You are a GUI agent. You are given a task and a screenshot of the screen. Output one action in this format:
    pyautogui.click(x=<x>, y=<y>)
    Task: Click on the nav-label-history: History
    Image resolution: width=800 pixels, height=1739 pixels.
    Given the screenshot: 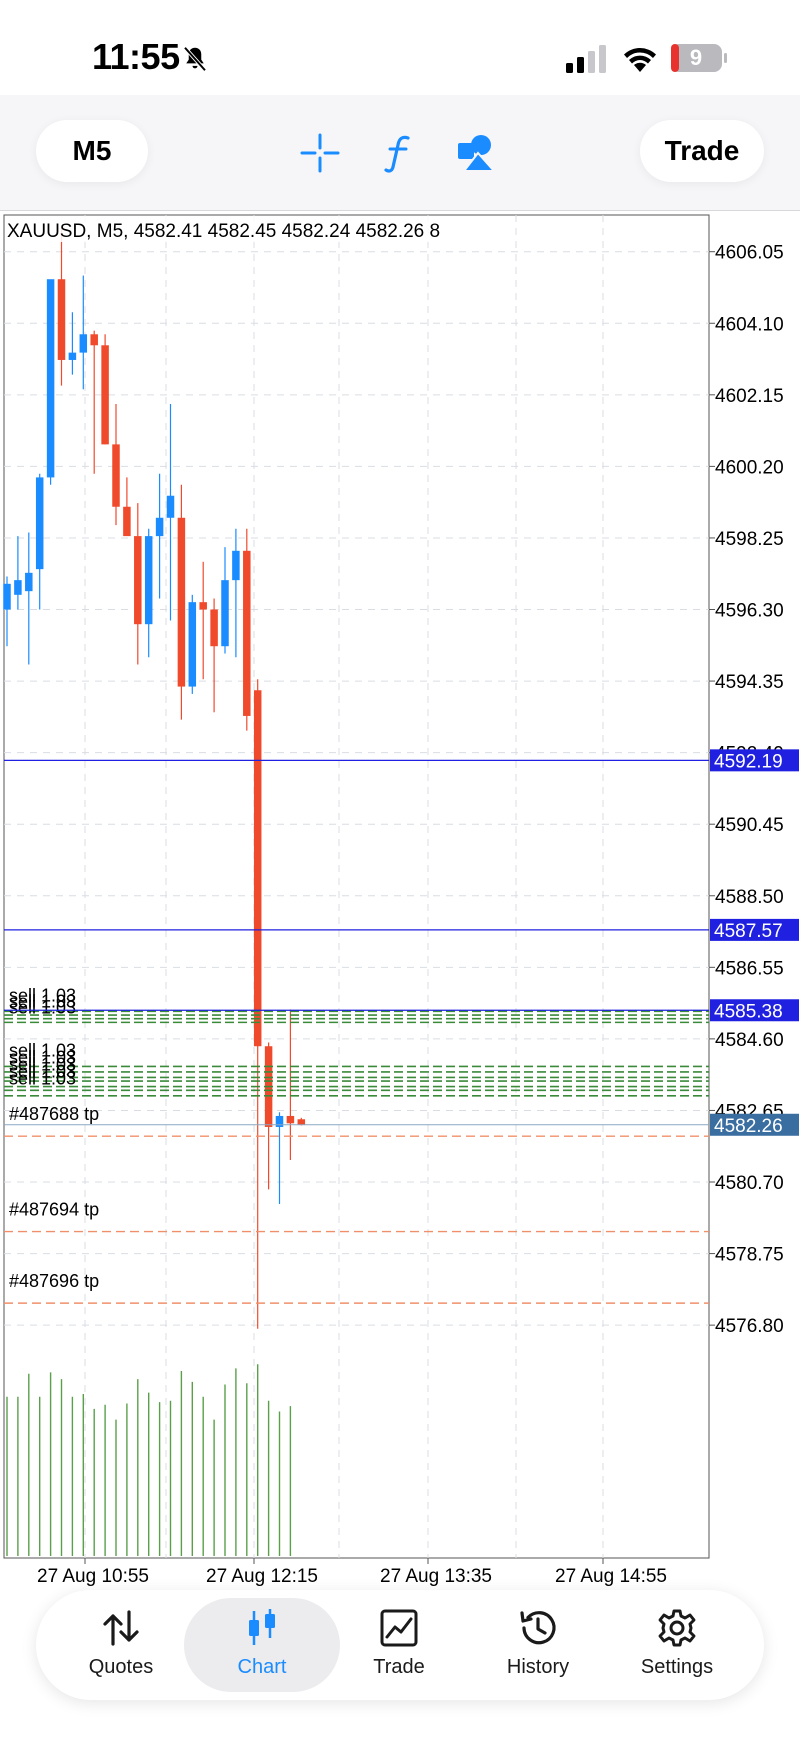 What is the action you would take?
    pyautogui.click(x=538, y=1667)
    